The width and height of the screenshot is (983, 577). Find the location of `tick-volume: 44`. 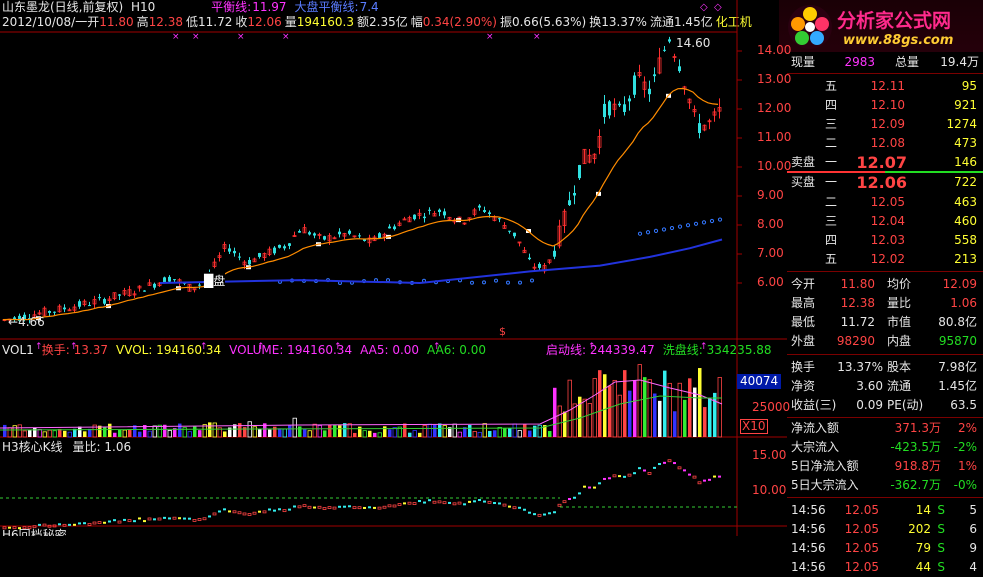

tick-volume: 44 is located at coordinates (923, 567).